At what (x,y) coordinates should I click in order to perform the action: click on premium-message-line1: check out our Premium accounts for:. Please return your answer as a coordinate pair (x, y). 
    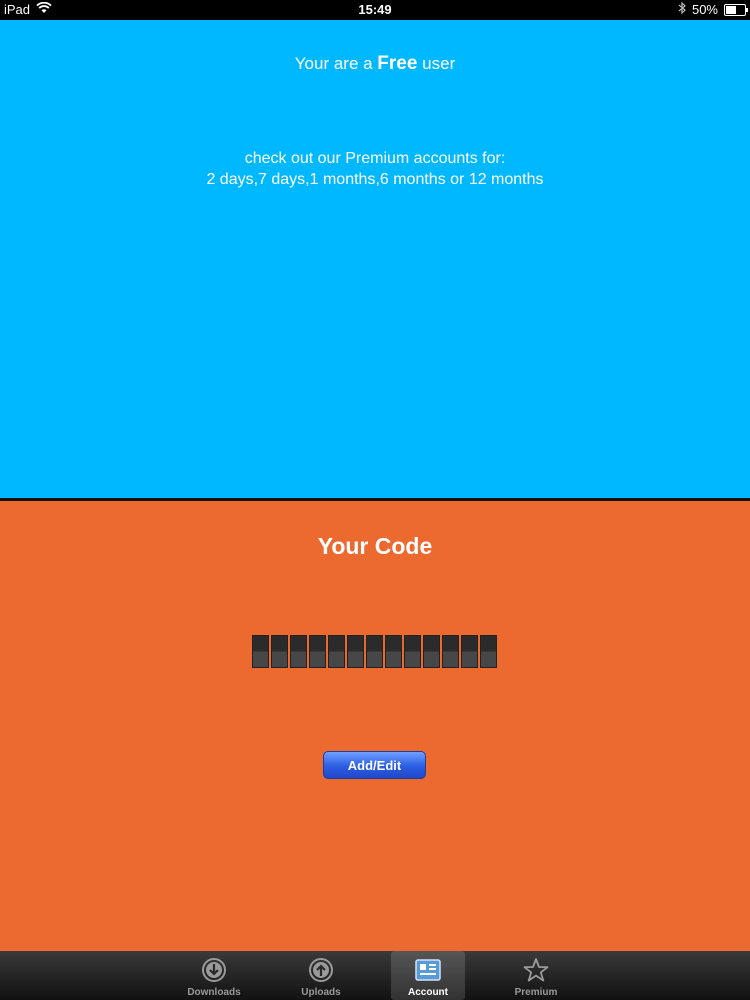
    Looking at the image, I should click on (375, 158).